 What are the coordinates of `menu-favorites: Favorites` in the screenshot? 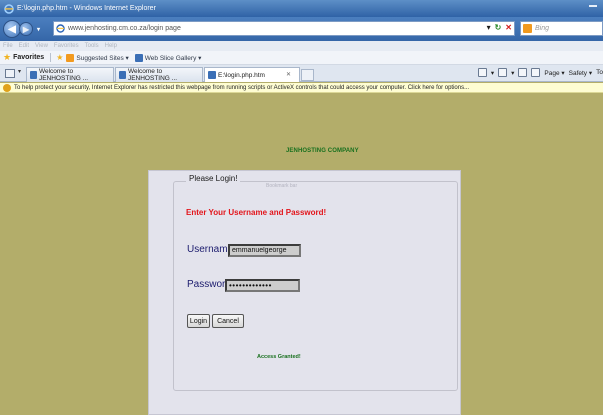 It's located at (66, 46).